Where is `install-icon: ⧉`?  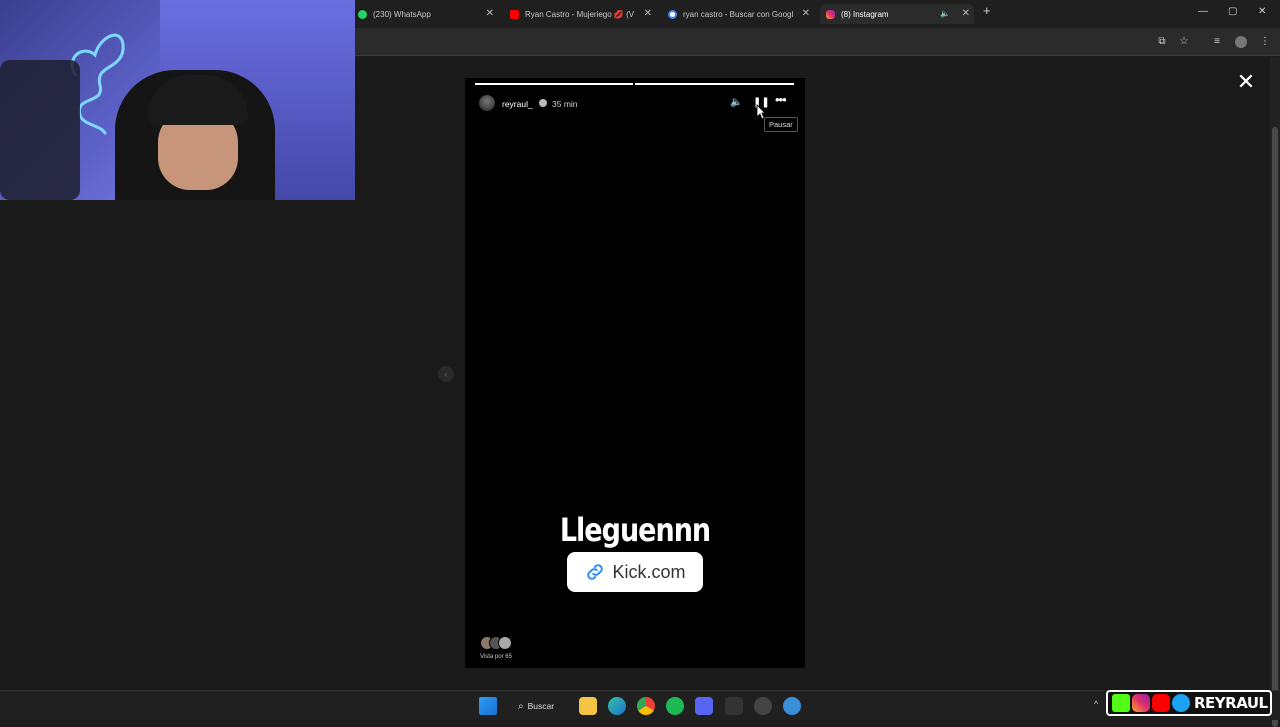 install-icon: ⧉ is located at coordinates (1162, 42).